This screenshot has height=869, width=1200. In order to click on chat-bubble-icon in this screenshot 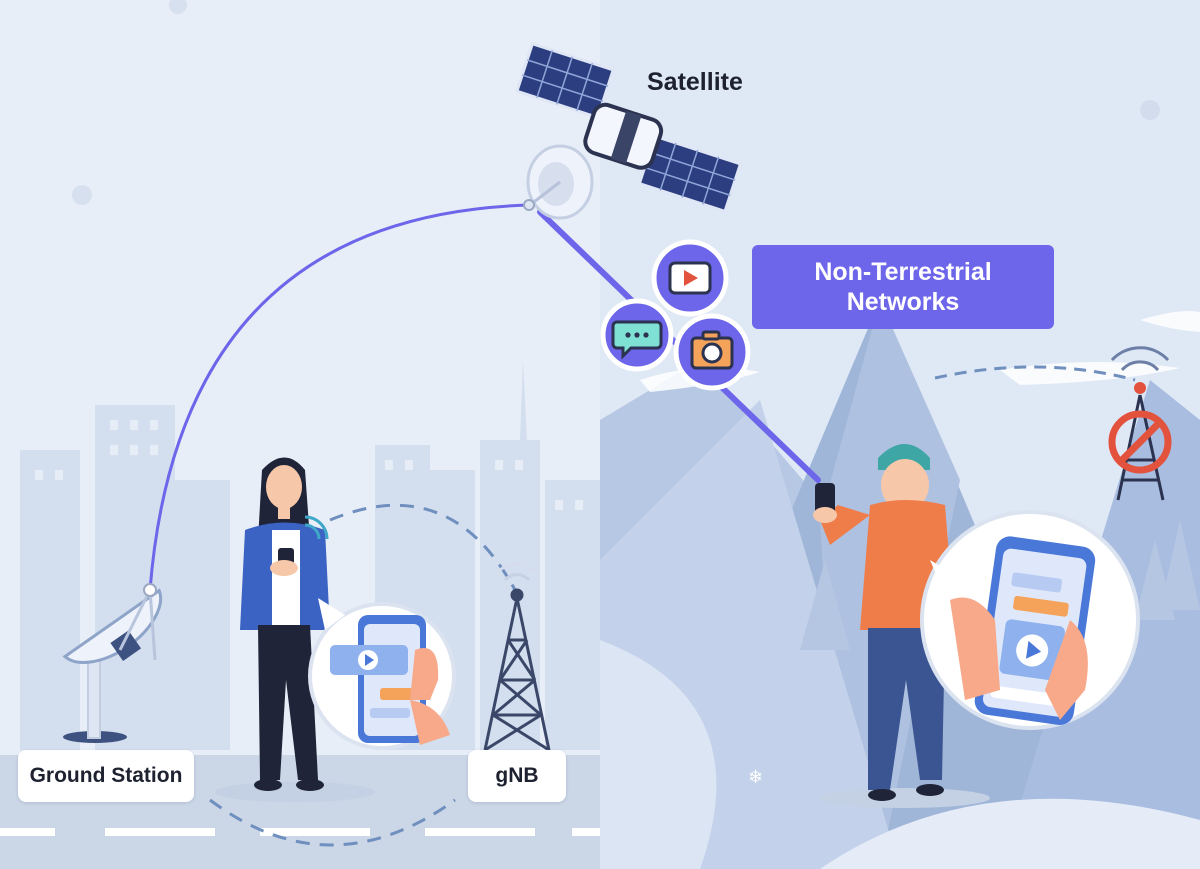, I will do `click(637, 335)`.